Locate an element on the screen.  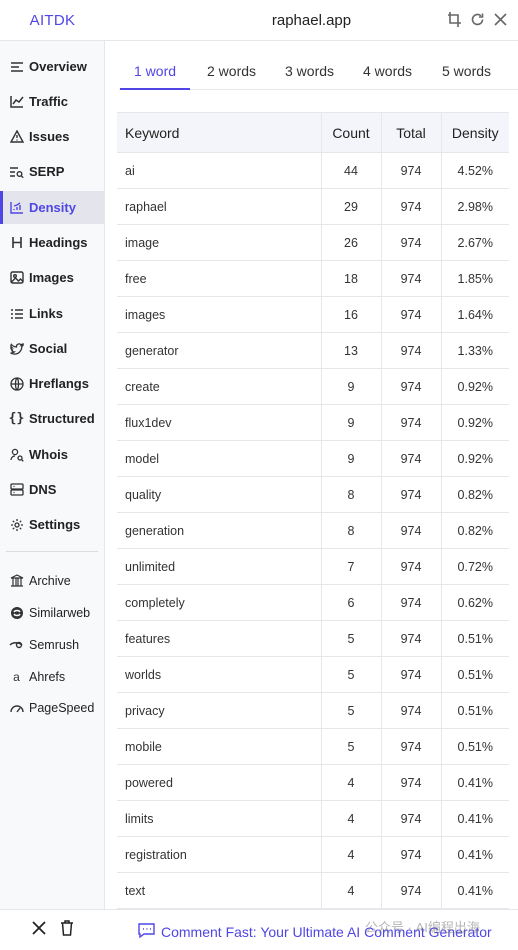
server-icon is located at coordinates (16, 489).